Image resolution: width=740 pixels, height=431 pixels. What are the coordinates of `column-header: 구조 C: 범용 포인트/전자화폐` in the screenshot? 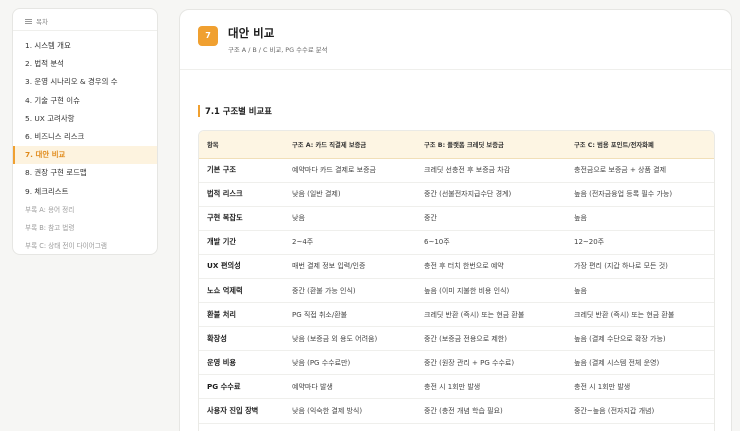 It's located at (640, 145).